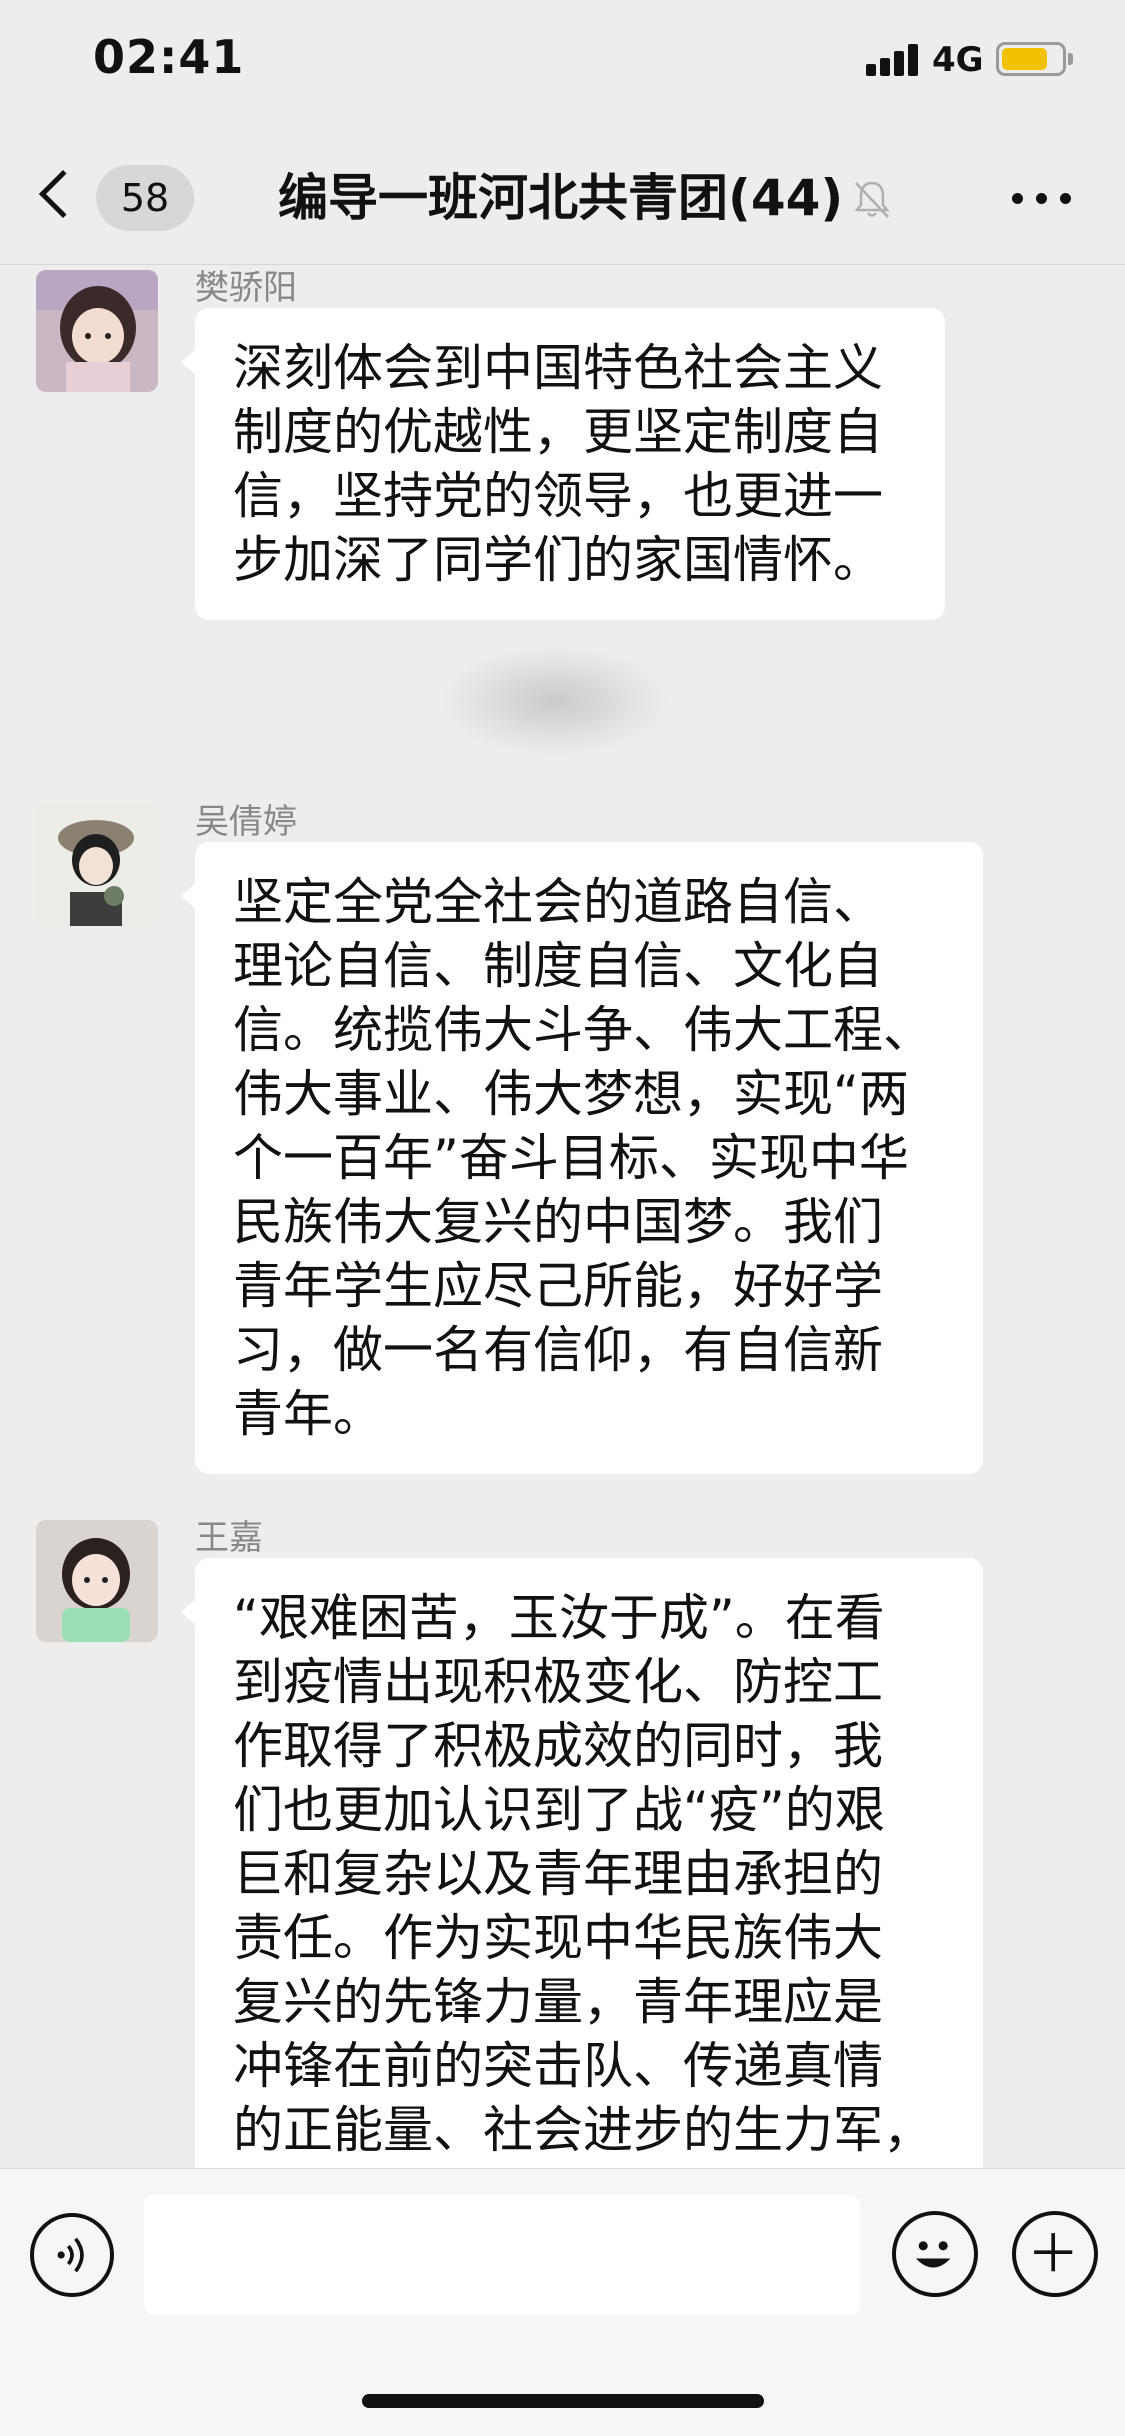  Describe the element at coordinates (561, 198) in the screenshot. I see `chat-title: 编导一班河北共青团(44)` at that location.